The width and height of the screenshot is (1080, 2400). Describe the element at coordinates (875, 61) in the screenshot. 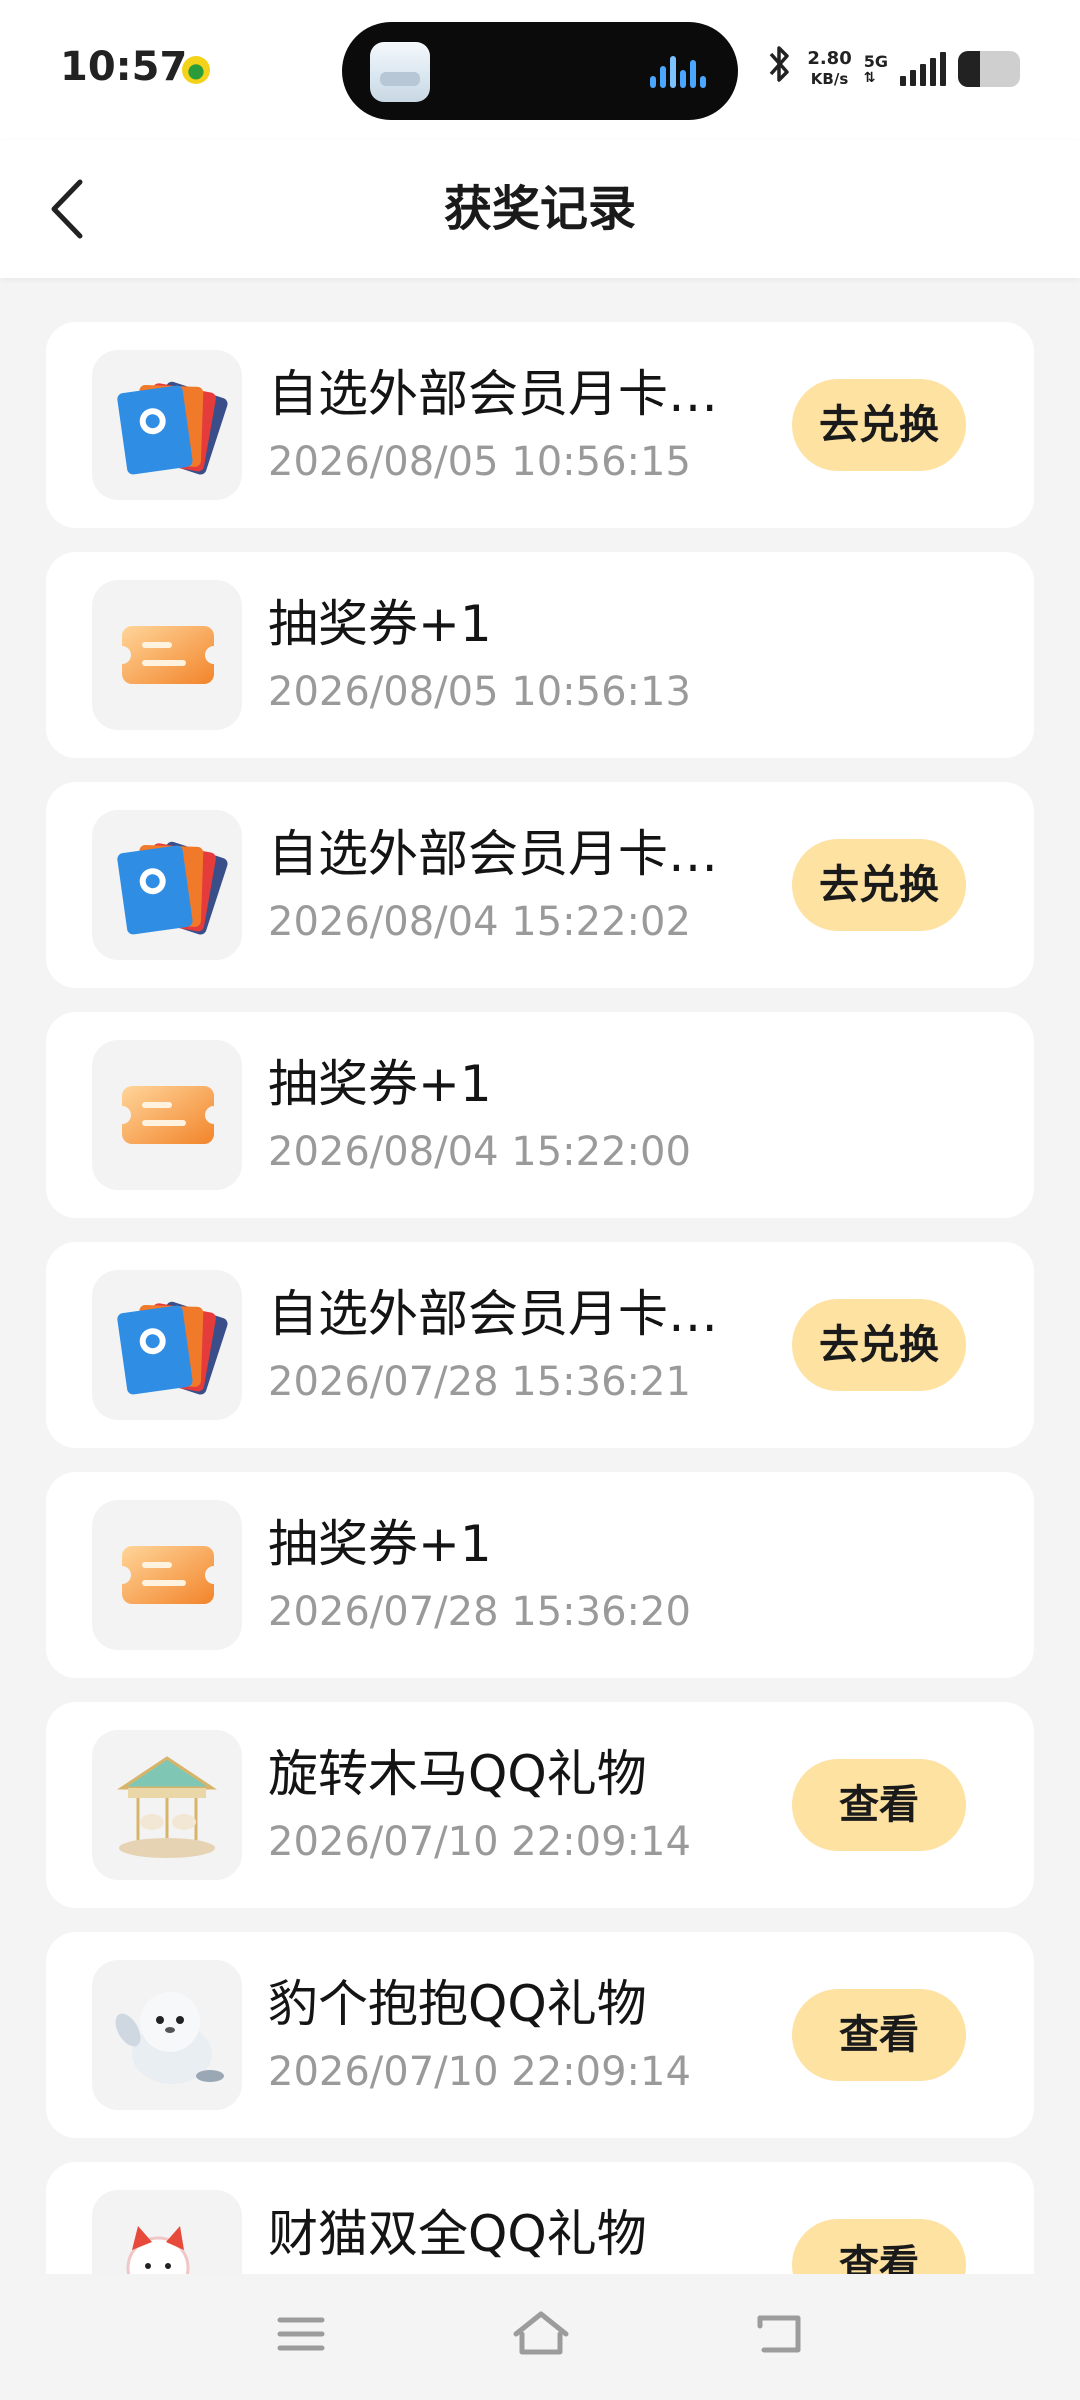

I see `network-type: 5G` at that location.